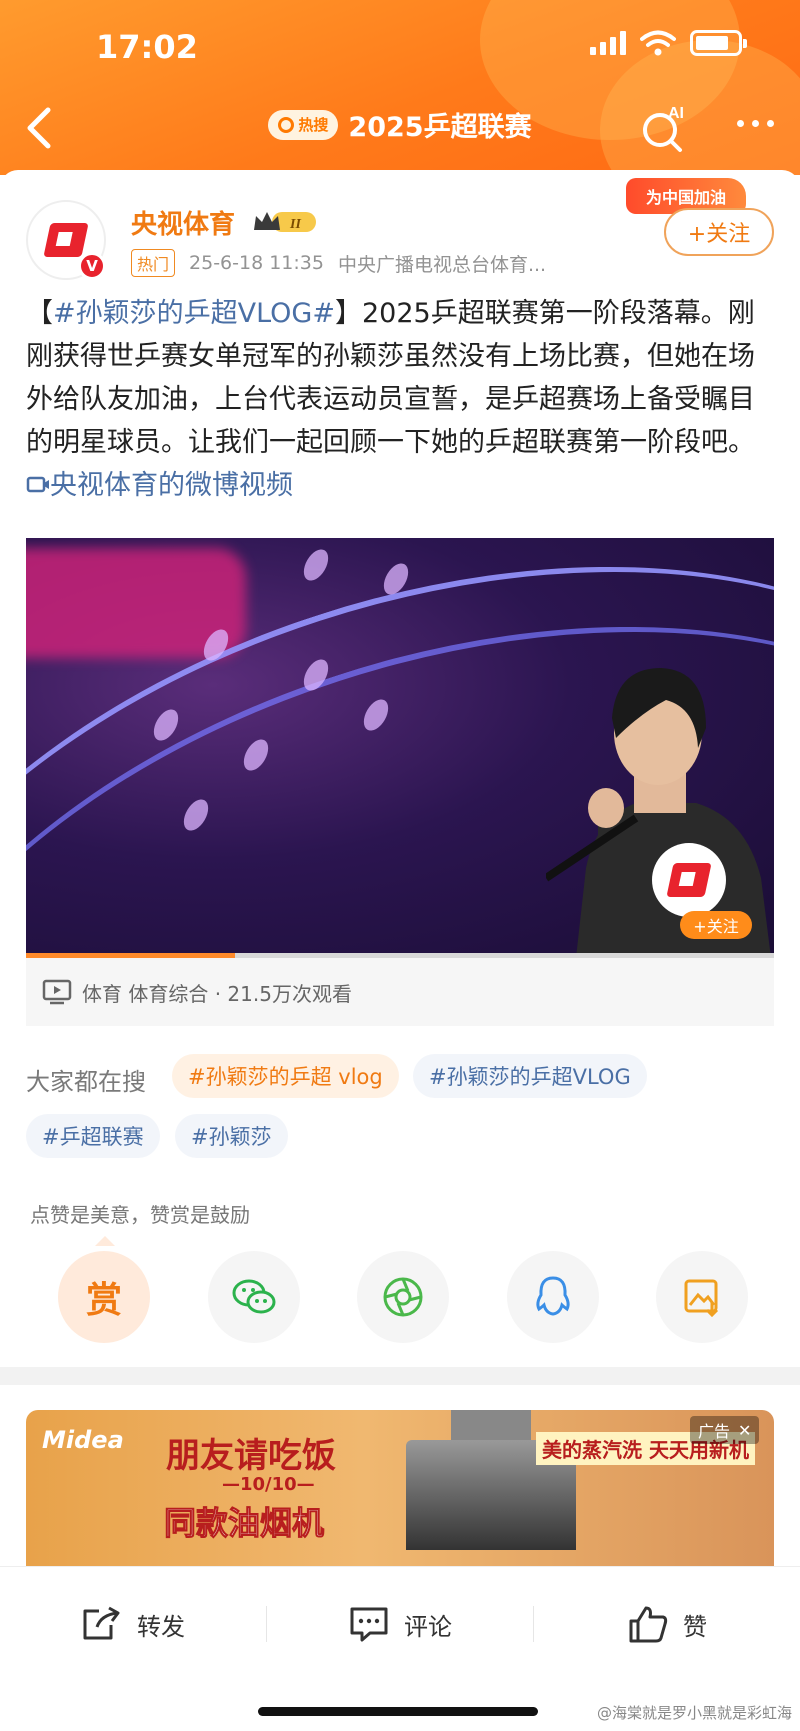 The image size is (800, 1731). I want to click on ad-label-text: 广告, so click(714, 1431).